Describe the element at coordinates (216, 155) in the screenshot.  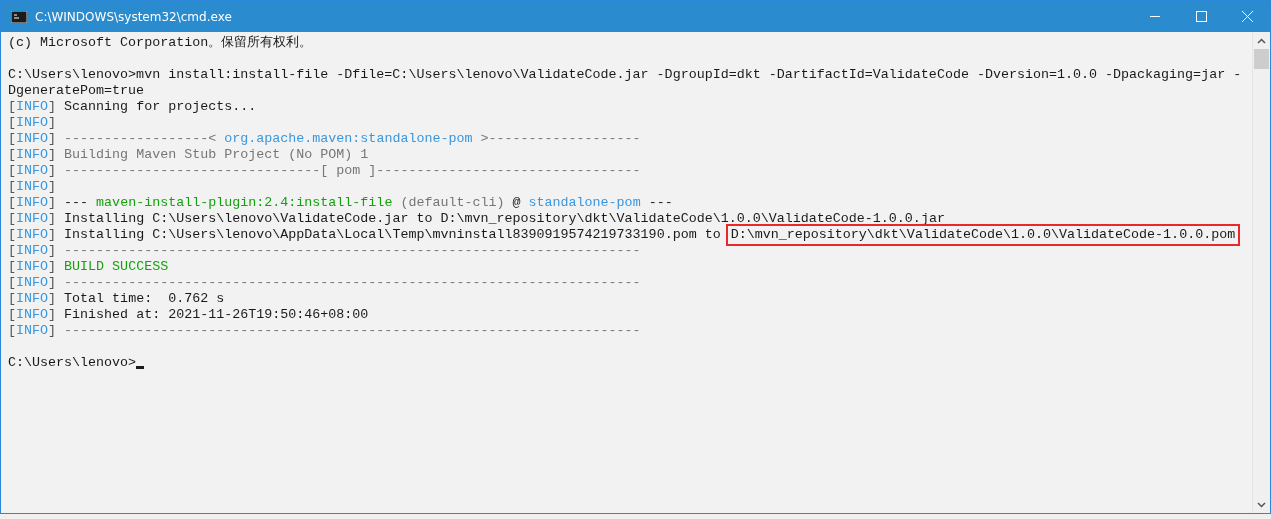
I see `console-text: Building Maven Stub Project (No POM) 1` at that location.